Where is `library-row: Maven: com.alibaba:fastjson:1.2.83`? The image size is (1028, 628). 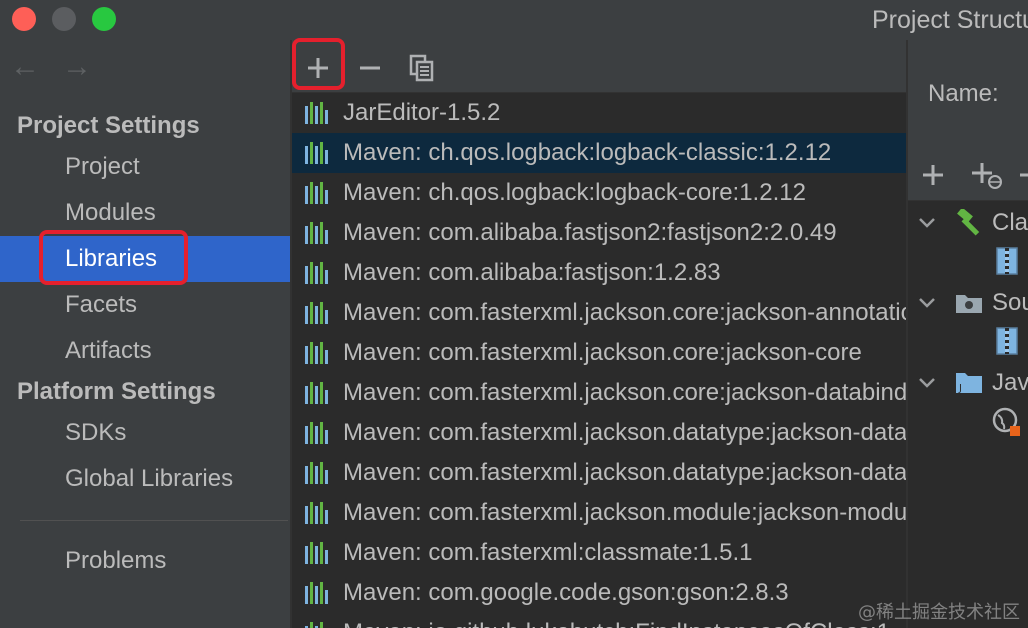 library-row: Maven: com.alibaba:fastjson:1.2.83 is located at coordinates (599, 273).